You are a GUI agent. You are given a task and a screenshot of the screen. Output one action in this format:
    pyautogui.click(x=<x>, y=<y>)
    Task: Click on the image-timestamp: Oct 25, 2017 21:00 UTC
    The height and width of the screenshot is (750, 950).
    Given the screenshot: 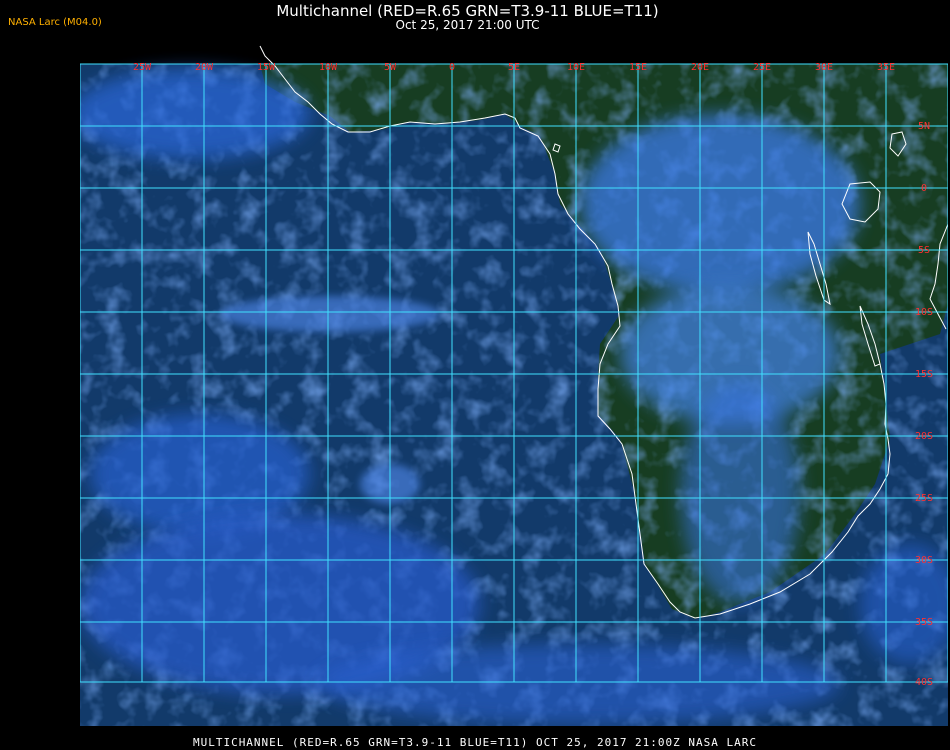 What is the action you would take?
    pyautogui.click(x=467, y=25)
    